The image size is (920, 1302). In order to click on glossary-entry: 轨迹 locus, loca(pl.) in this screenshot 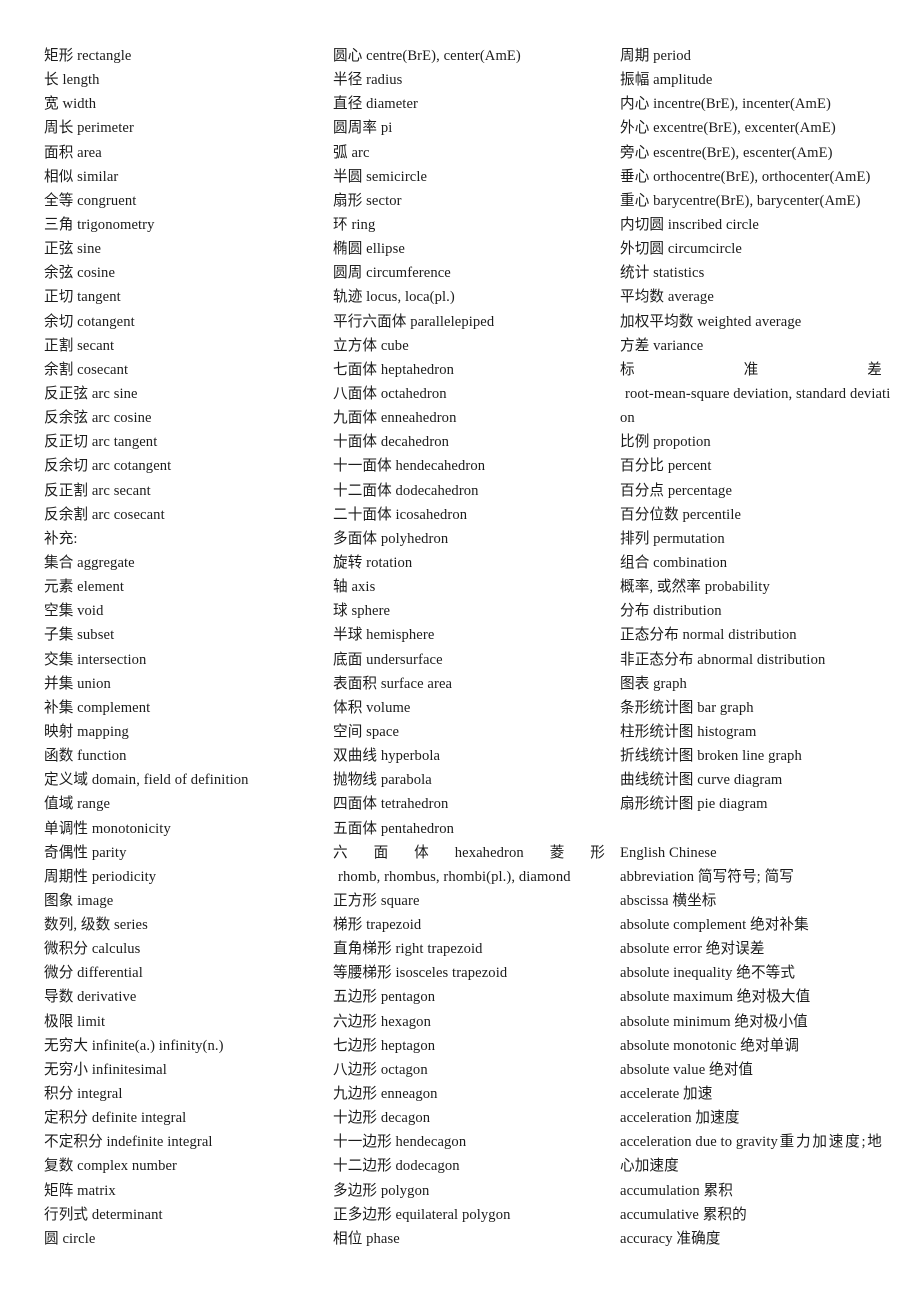, I will do `click(394, 297)`.